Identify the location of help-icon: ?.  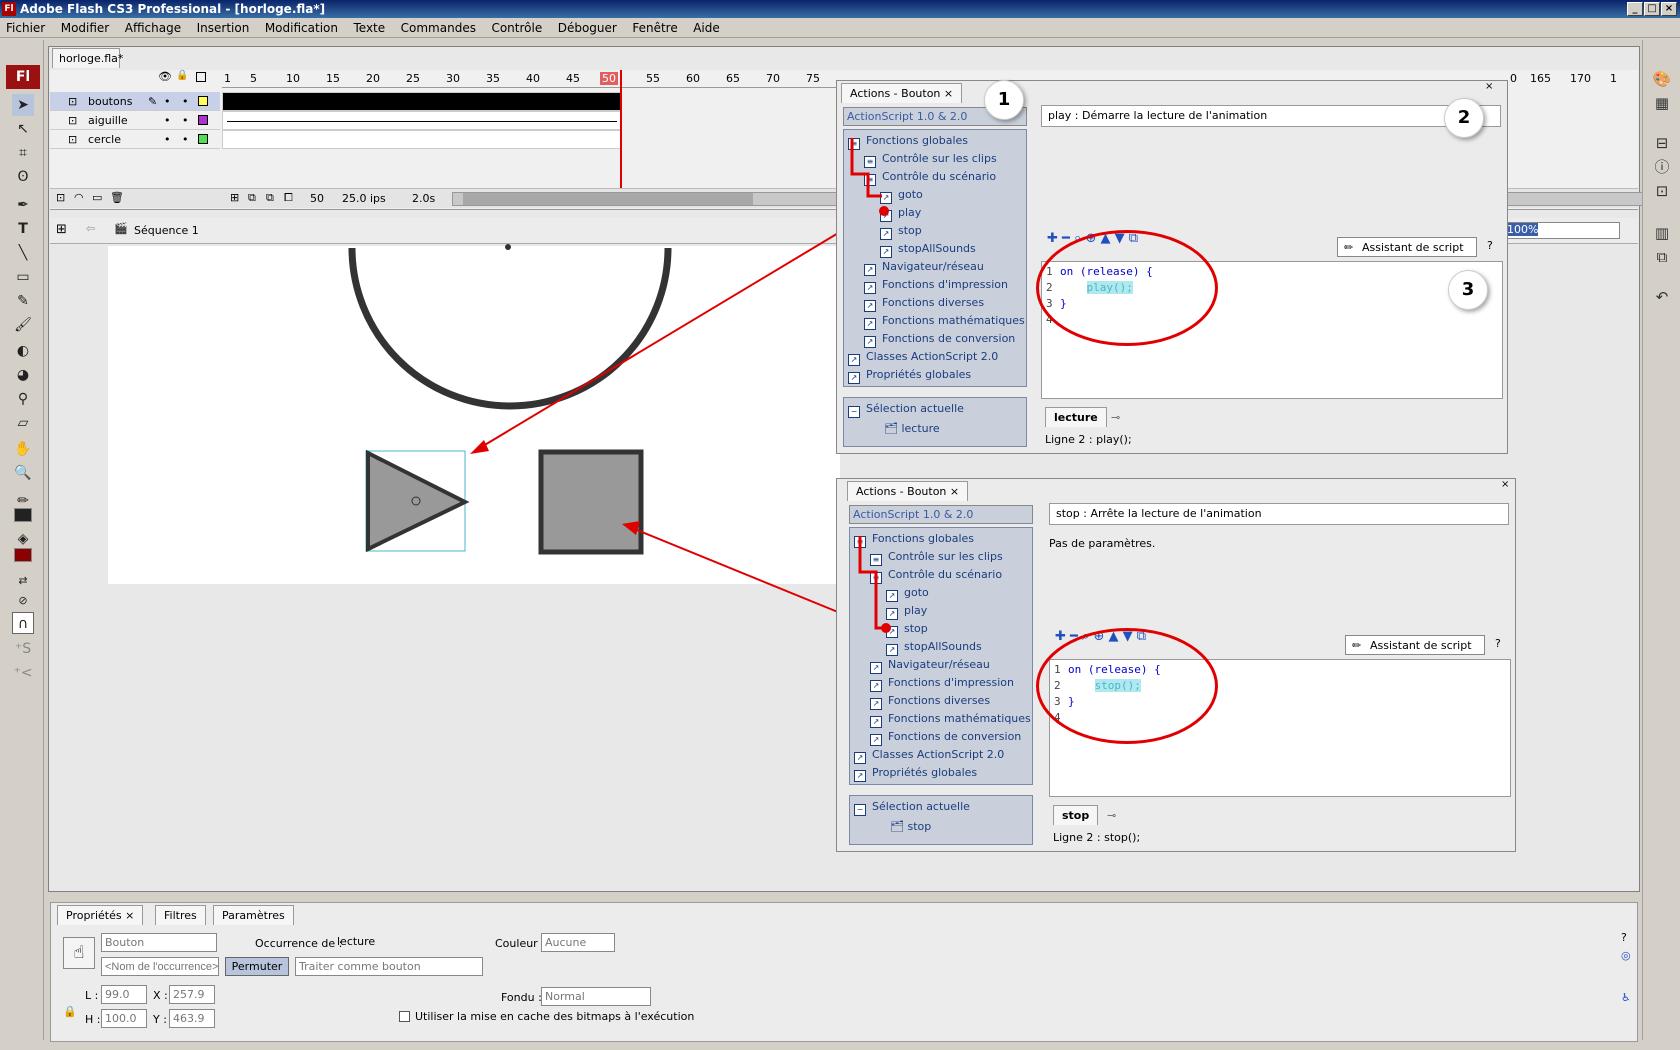
(1624, 937).